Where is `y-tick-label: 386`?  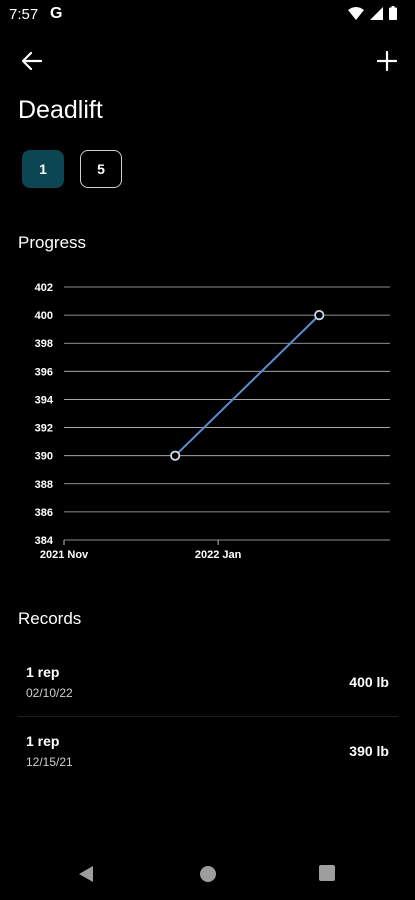
y-tick-label: 386 is located at coordinates (44, 513).